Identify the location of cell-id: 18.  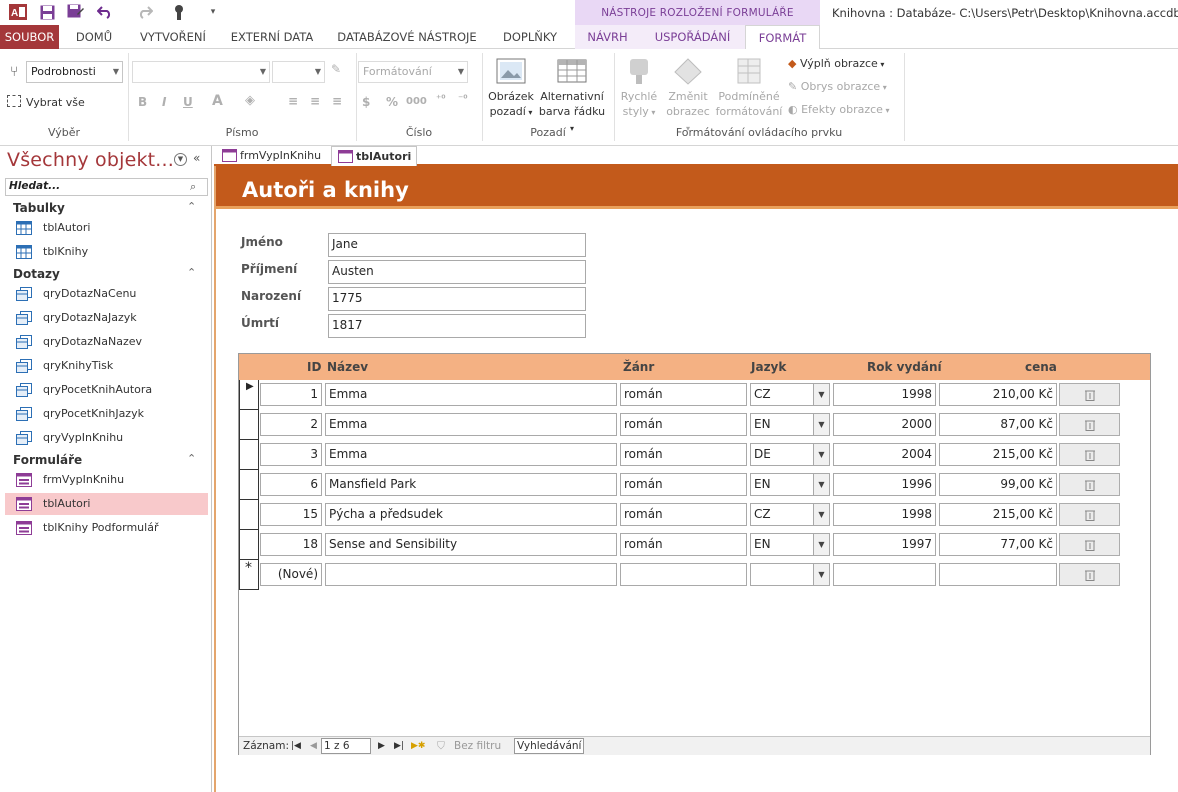
(291, 544).